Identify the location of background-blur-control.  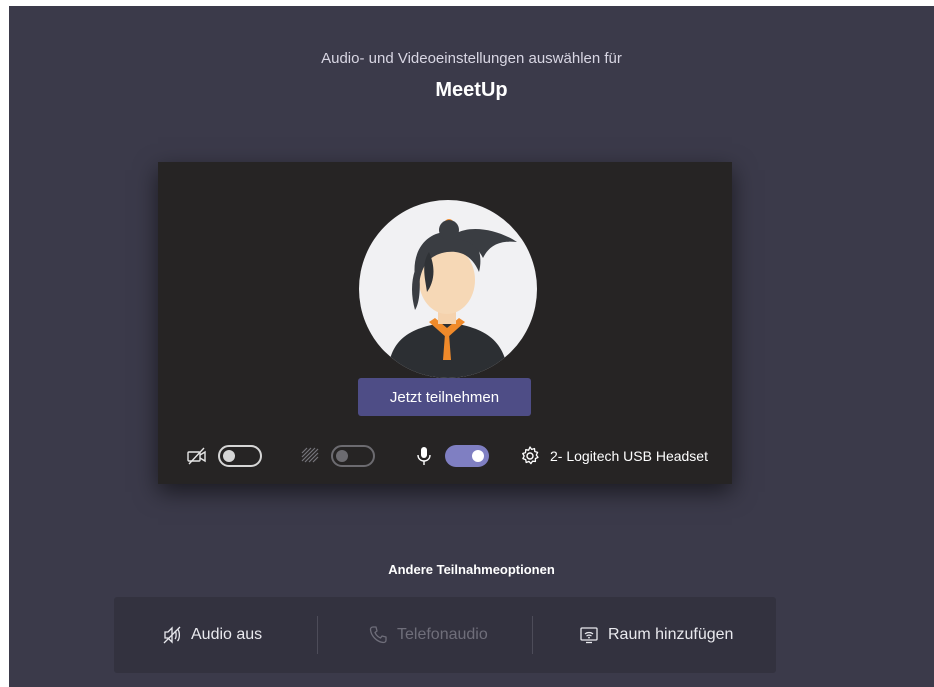
(337, 456).